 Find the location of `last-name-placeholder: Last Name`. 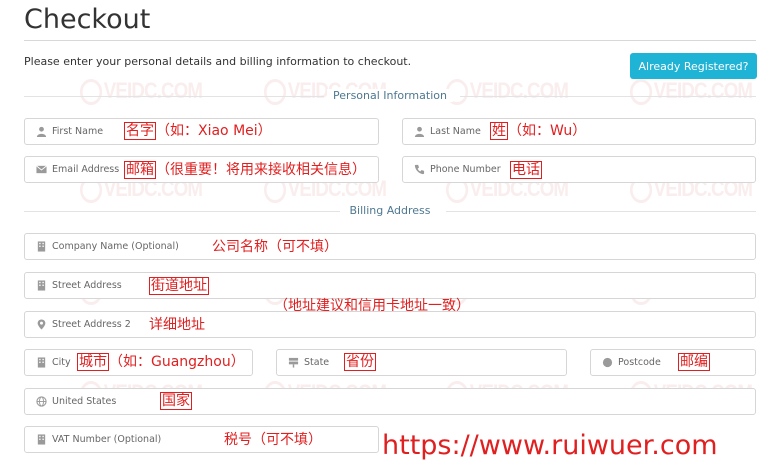

last-name-placeholder: Last Name is located at coordinates (455, 131).